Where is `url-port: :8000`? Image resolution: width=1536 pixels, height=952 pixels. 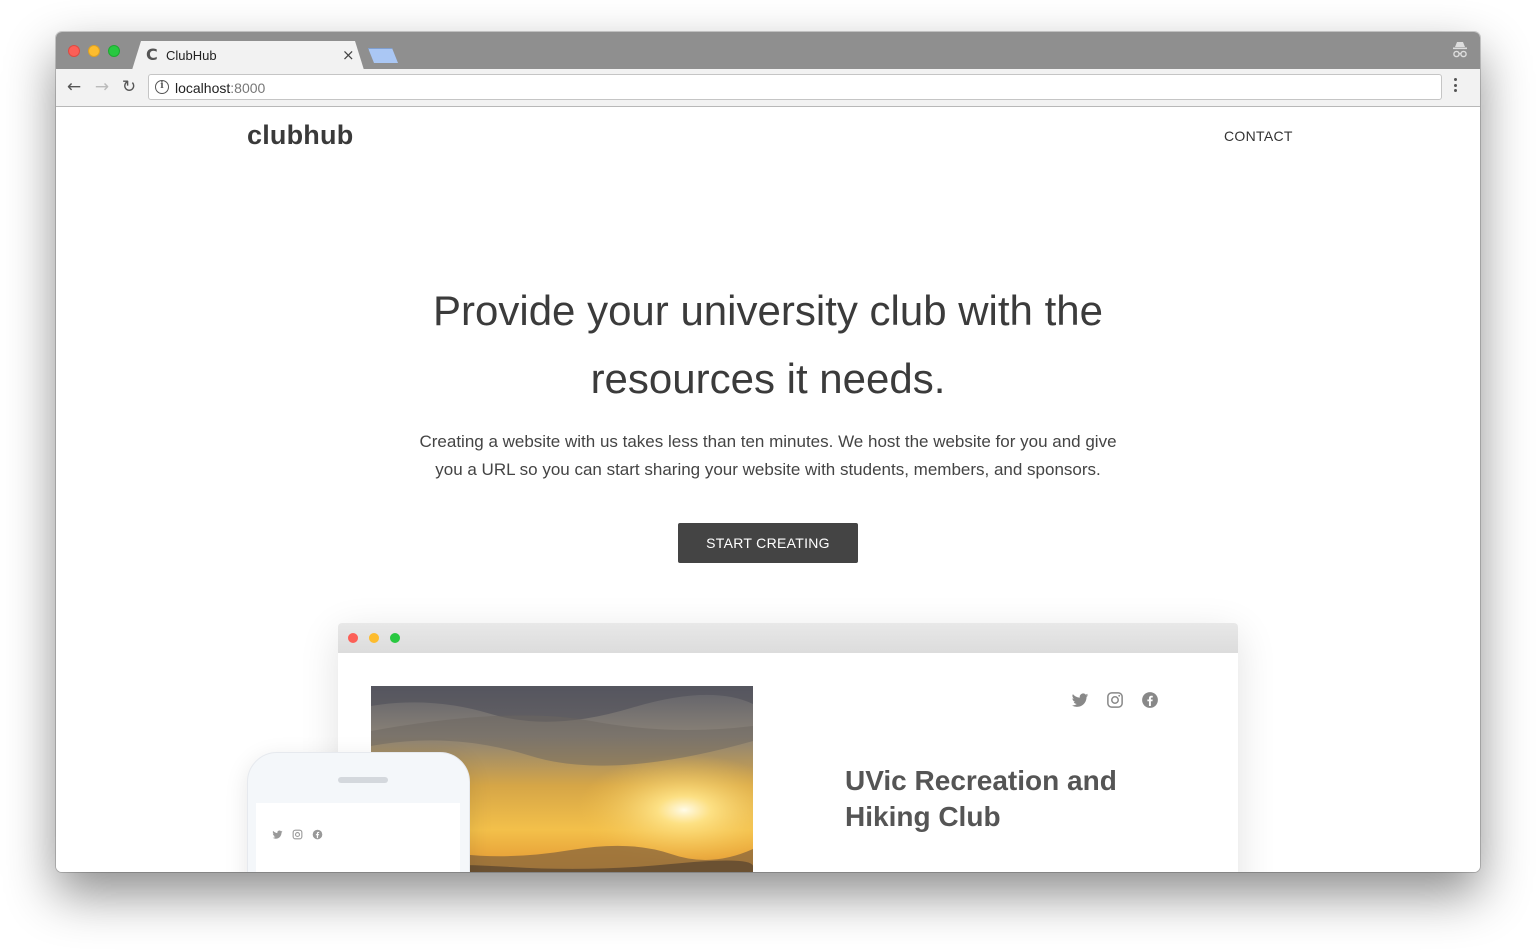
url-port: :8000 is located at coordinates (248, 88).